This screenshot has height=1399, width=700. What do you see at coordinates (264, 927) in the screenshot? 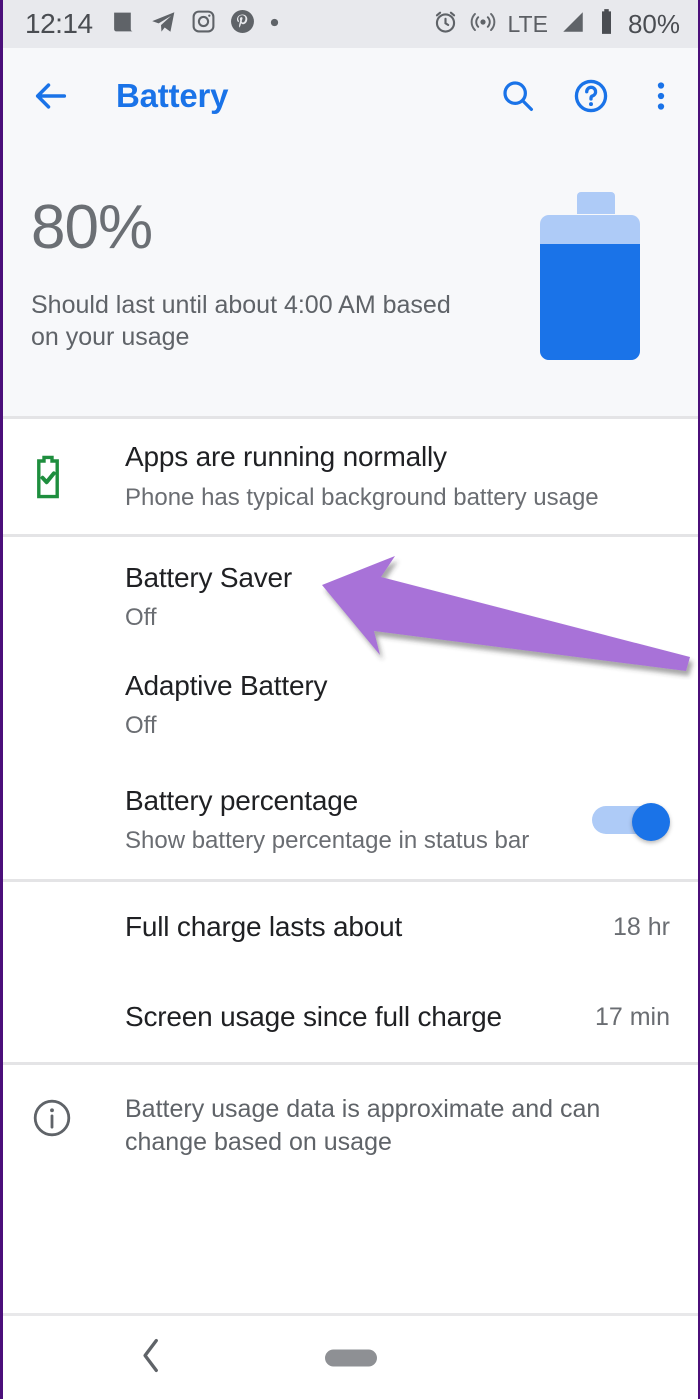
I see `row-title: Full charge lasts about` at bounding box center [264, 927].